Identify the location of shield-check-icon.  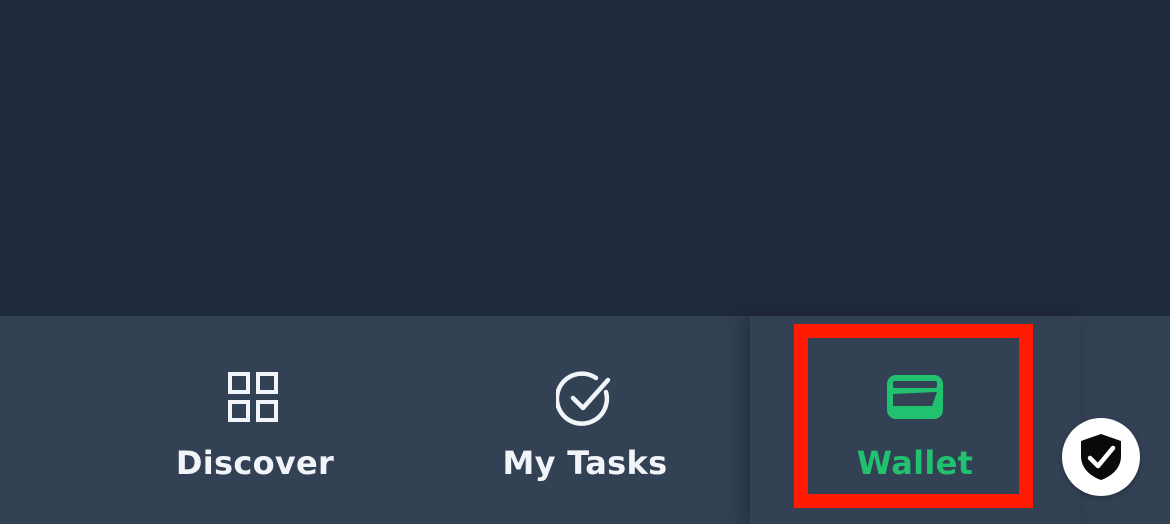
(1101, 457).